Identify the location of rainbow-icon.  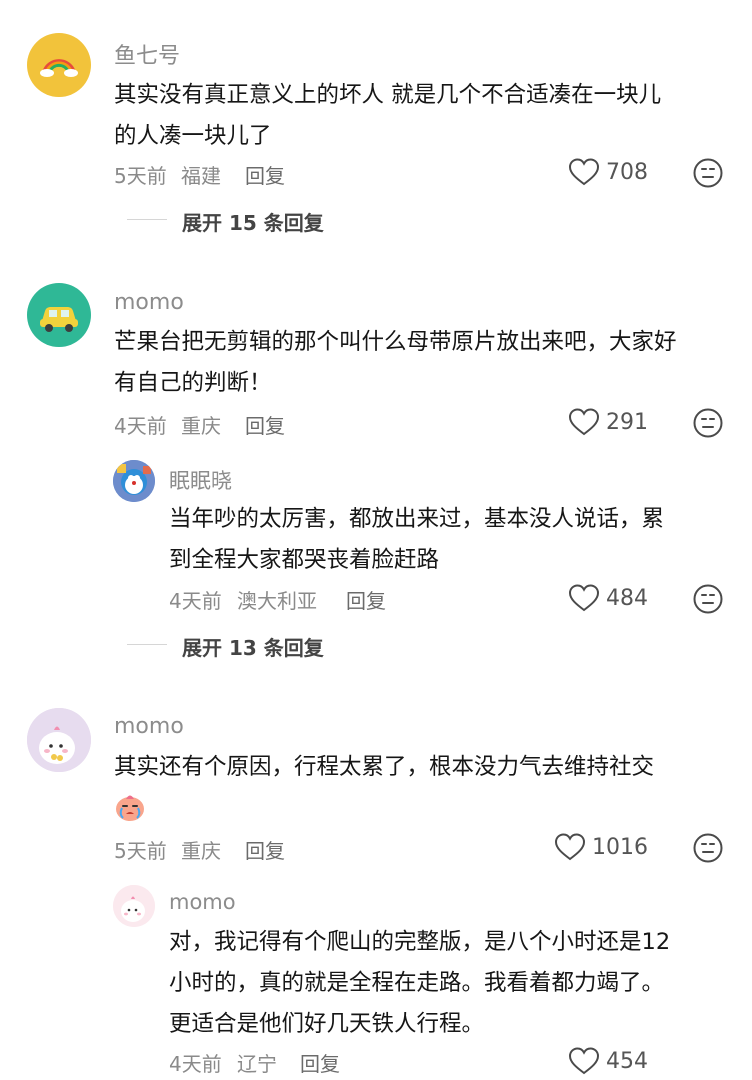
(59, 68).